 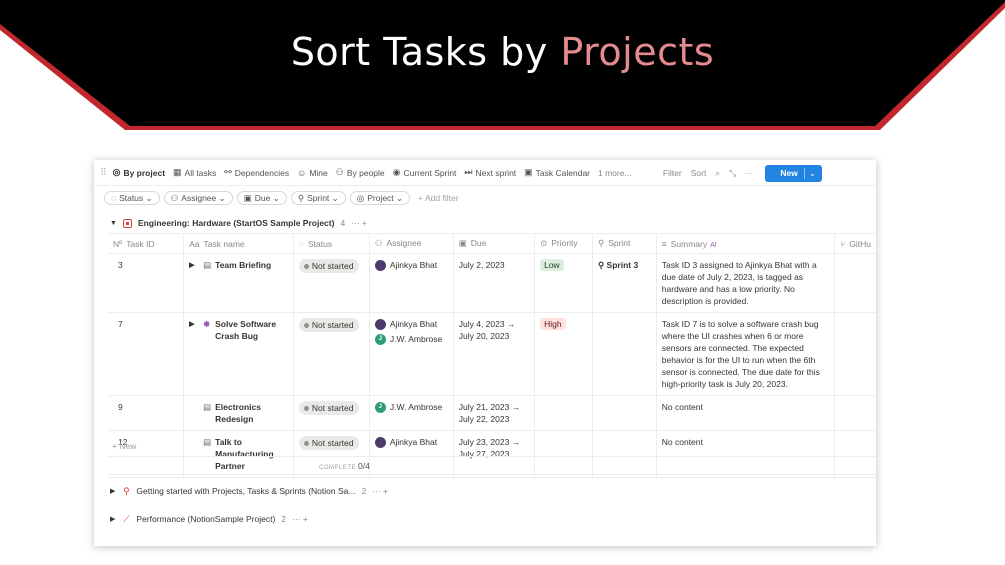 What do you see at coordinates (411, 413) in the screenshot?
I see `assignee-cell: J J.W. Ambrose` at bounding box center [411, 413].